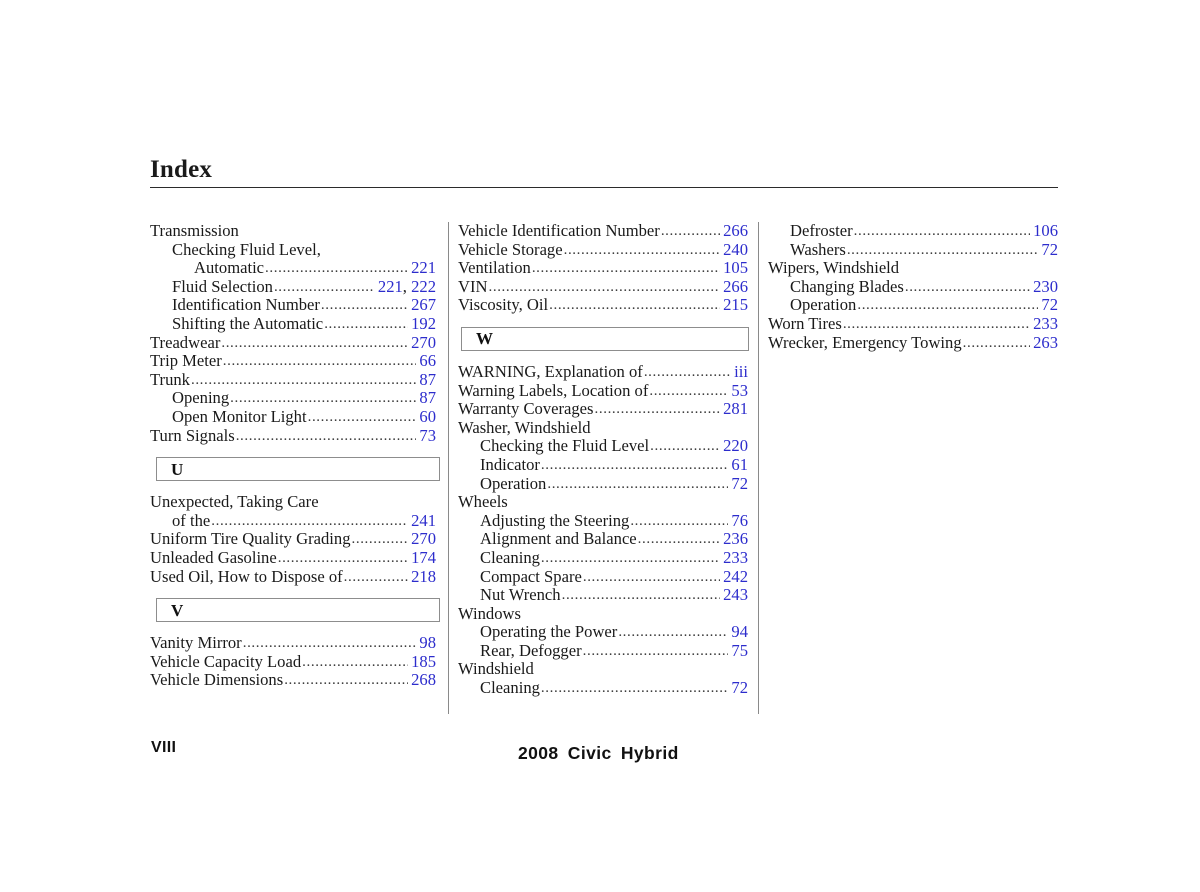 This screenshot has width=1200, height=892. I want to click on index-entry-page: 268, so click(422, 680).